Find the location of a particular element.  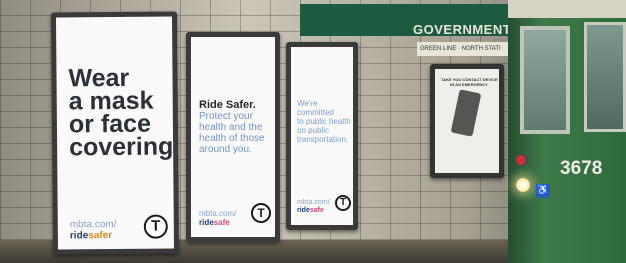

trolley-headlight is located at coordinates (523, 185).